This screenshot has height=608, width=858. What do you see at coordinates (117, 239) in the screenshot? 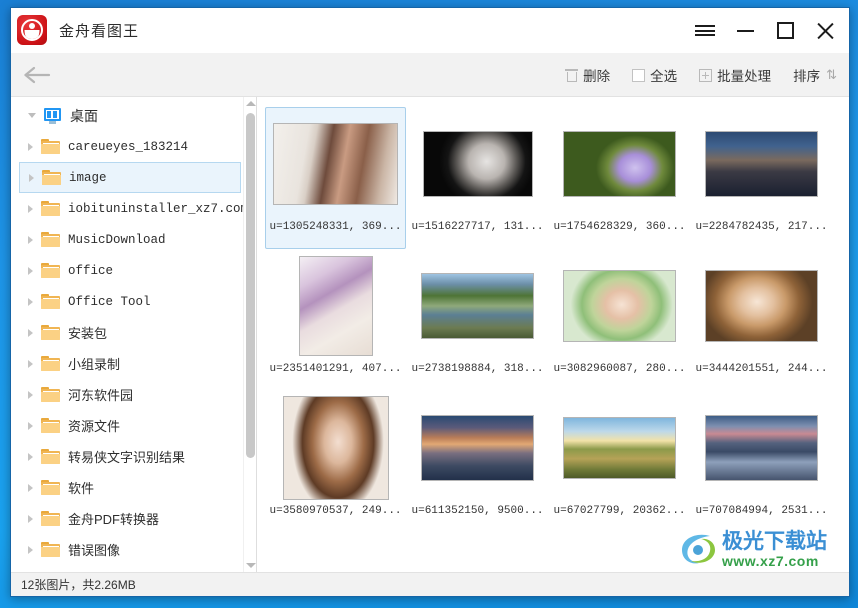
I see `sidebar-item-label: MusicDownload` at bounding box center [117, 239].